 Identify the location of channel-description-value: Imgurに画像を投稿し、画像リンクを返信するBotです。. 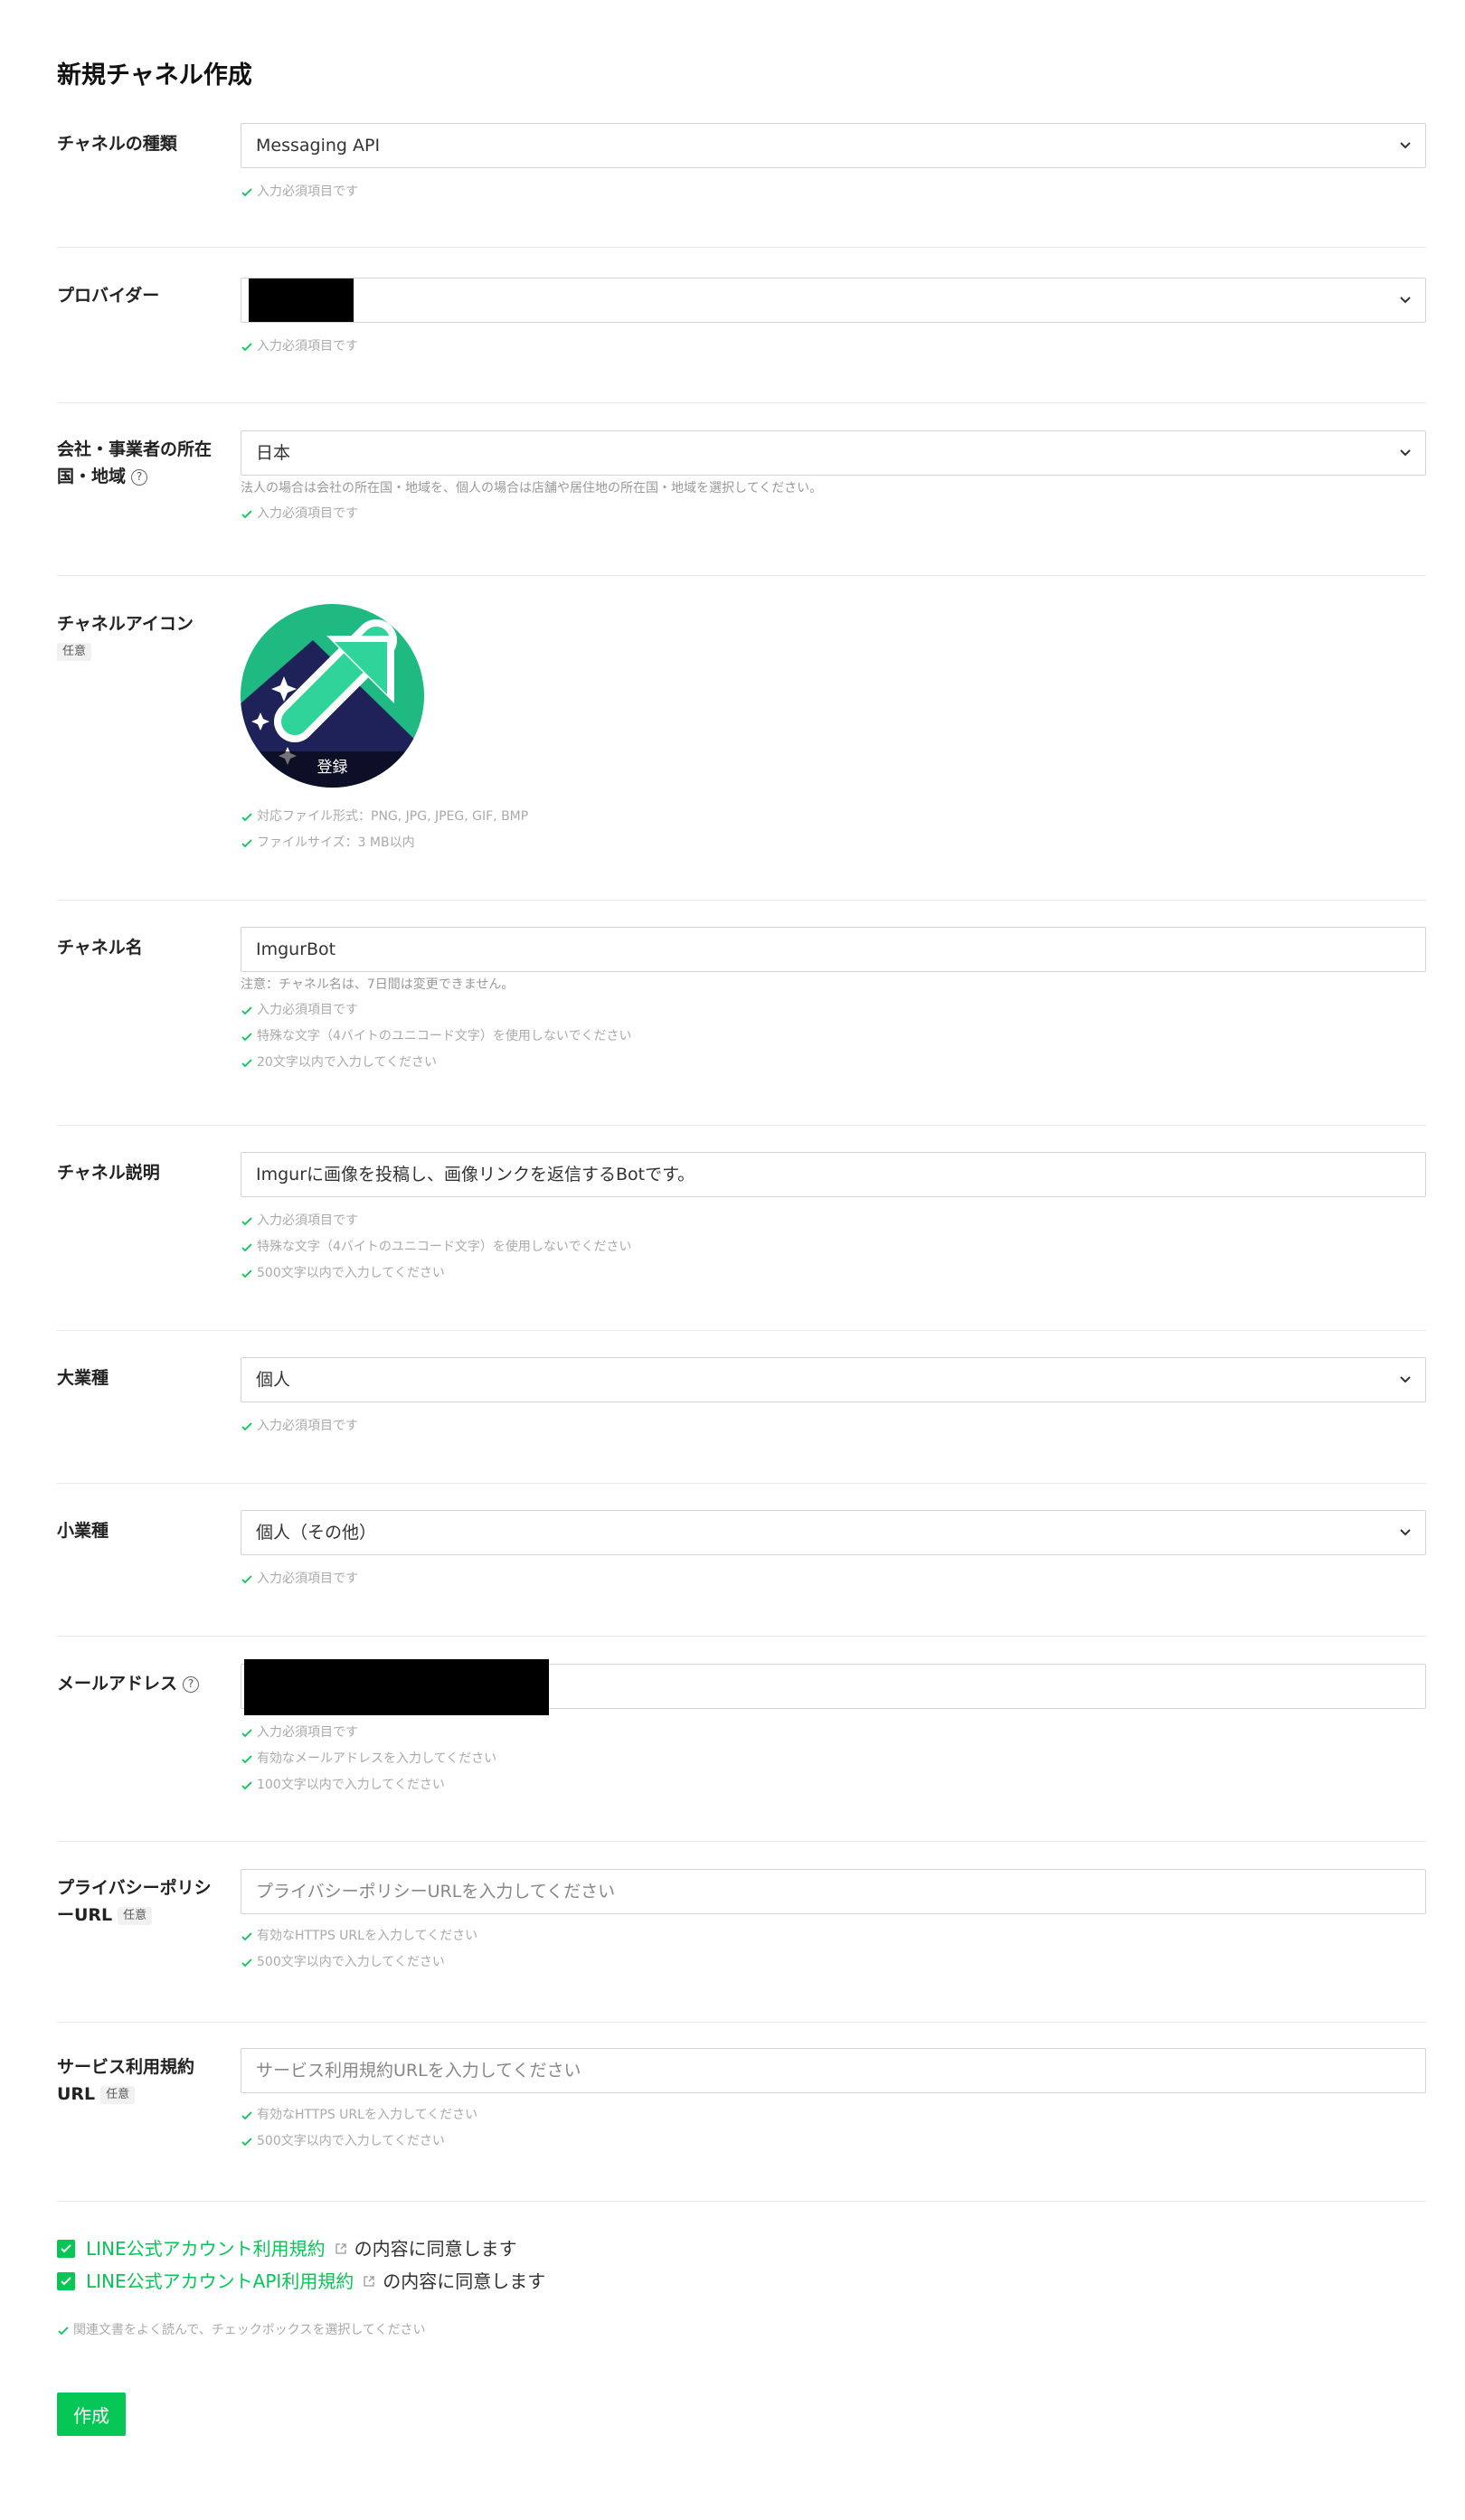
(475, 1175).